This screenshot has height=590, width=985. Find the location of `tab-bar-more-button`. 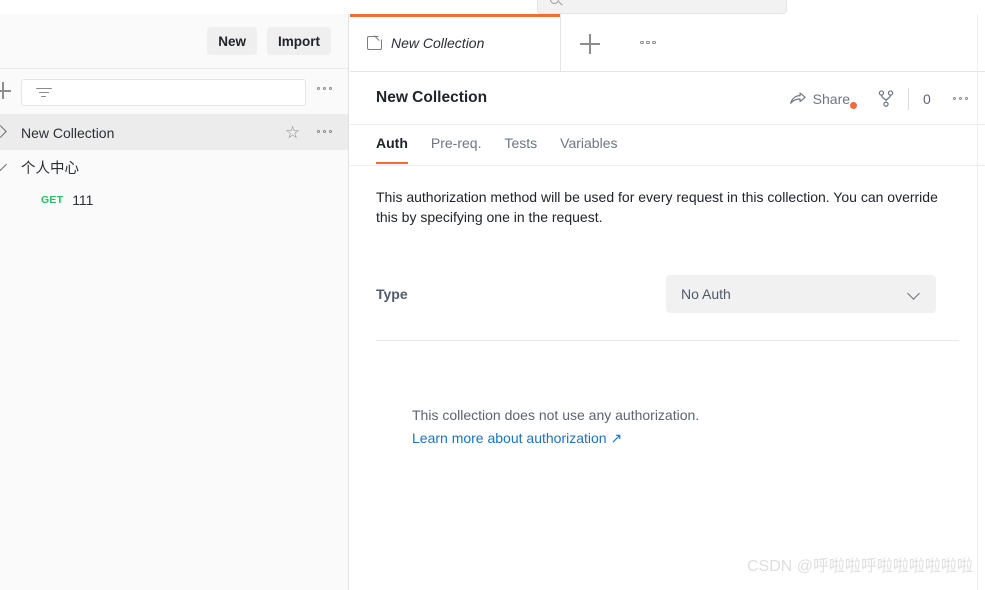

tab-bar-more-button is located at coordinates (648, 42).